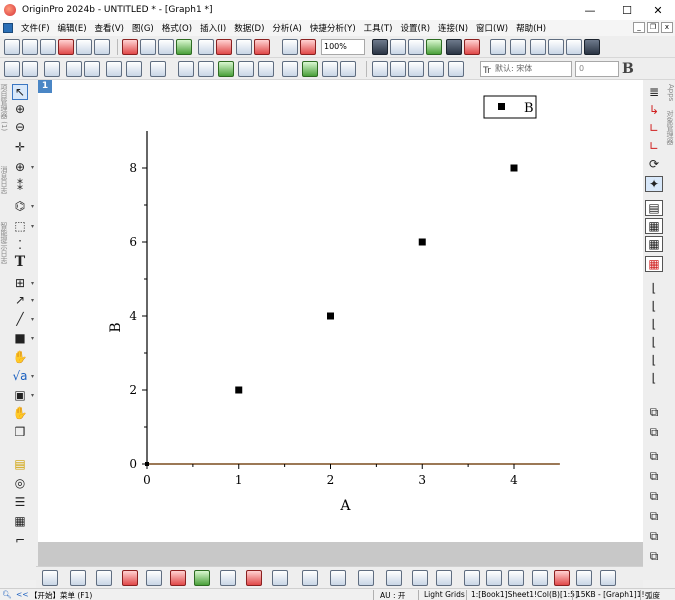  Describe the element at coordinates (574, 47) in the screenshot. I see `code-window-icon` at that location.